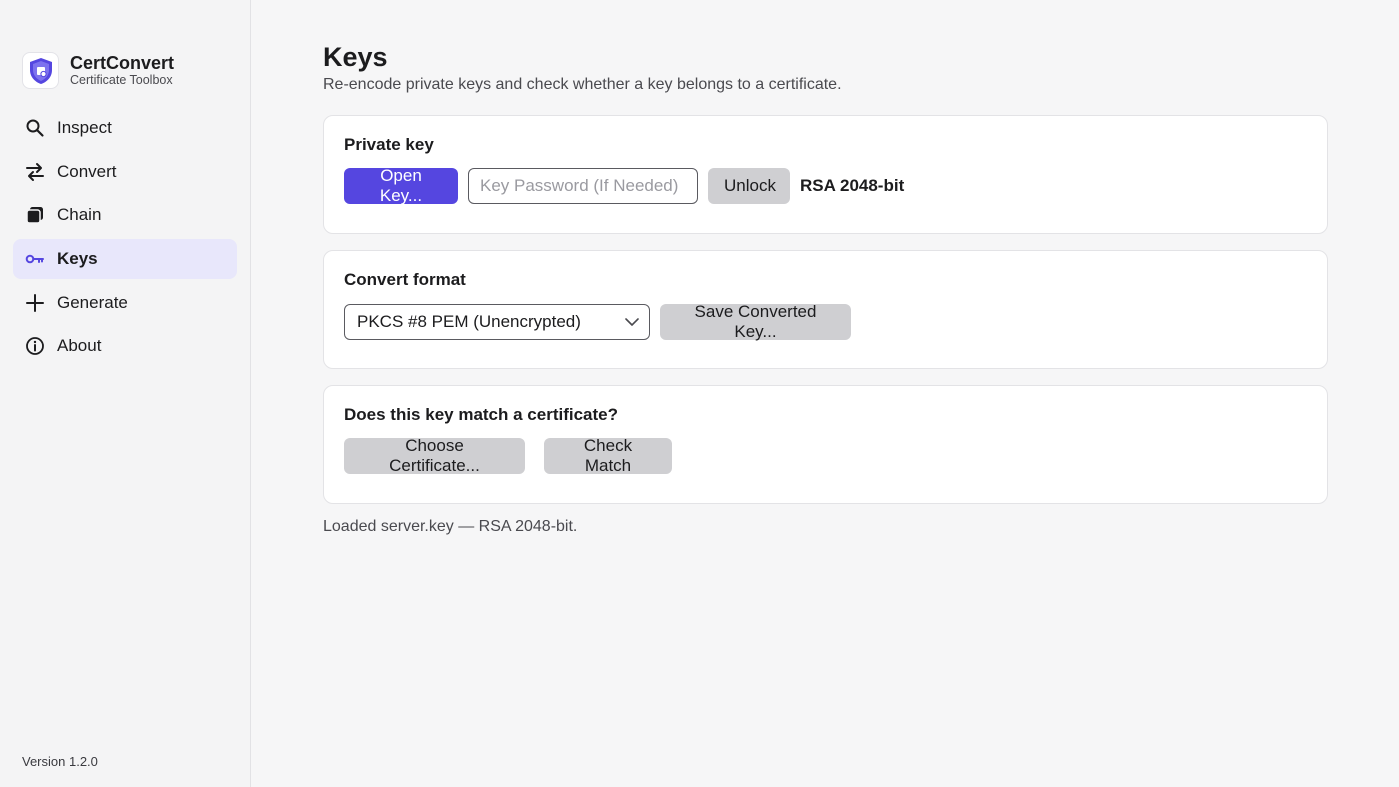  Describe the element at coordinates (125, 215) in the screenshot. I see `sidebar-item-chain: Chain` at that location.